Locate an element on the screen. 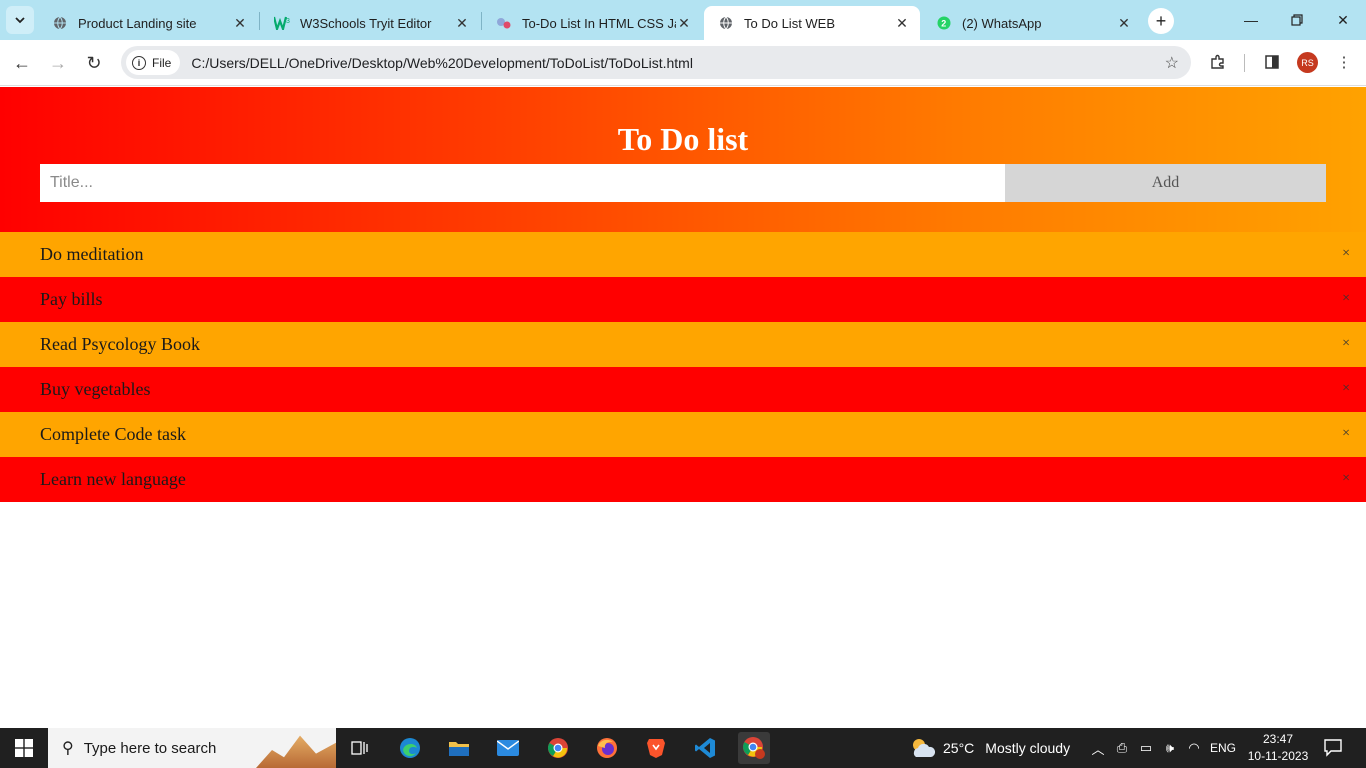 The image size is (1366, 768). reload-button: ↻ is located at coordinates (94, 63).